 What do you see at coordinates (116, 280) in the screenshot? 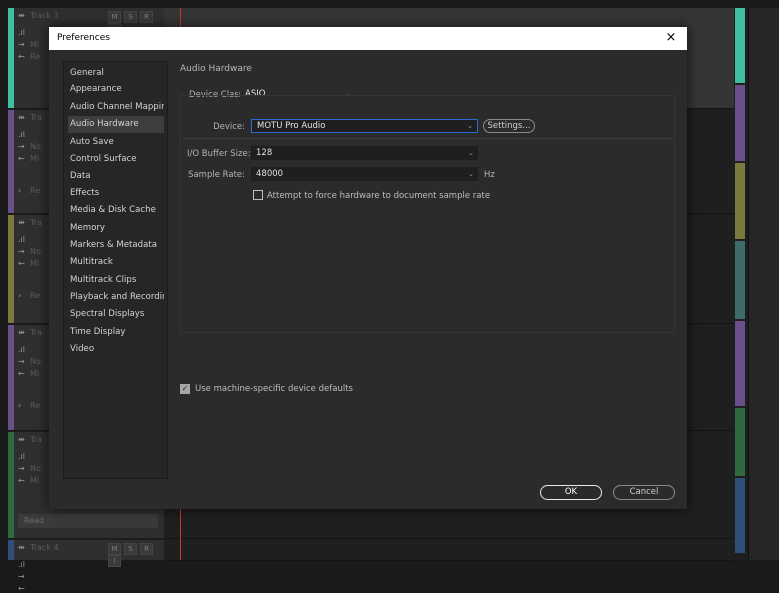
I see `nav-item-multitrack-clips: Multitrack Clips` at bounding box center [116, 280].